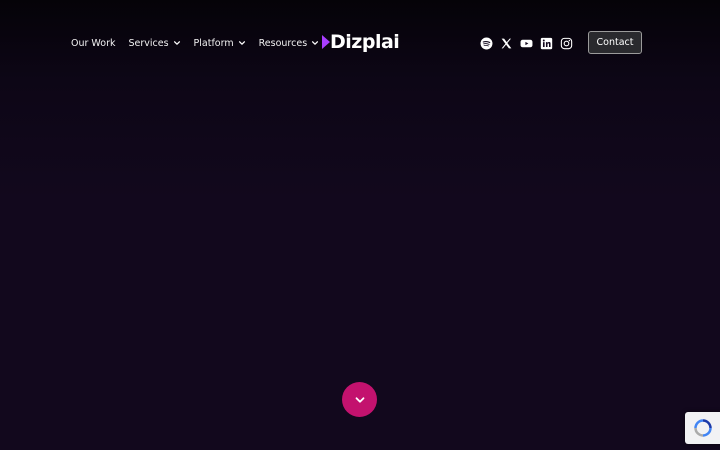 This screenshot has width=720, height=450. I want to click on nav-item-resources: Resources, so click(289, 43).